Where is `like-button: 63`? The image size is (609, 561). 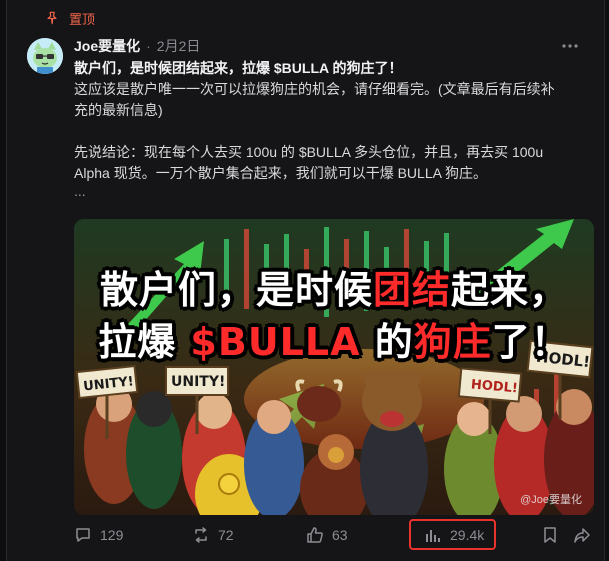
like-button: 63 is located at coordinates (327, 535).